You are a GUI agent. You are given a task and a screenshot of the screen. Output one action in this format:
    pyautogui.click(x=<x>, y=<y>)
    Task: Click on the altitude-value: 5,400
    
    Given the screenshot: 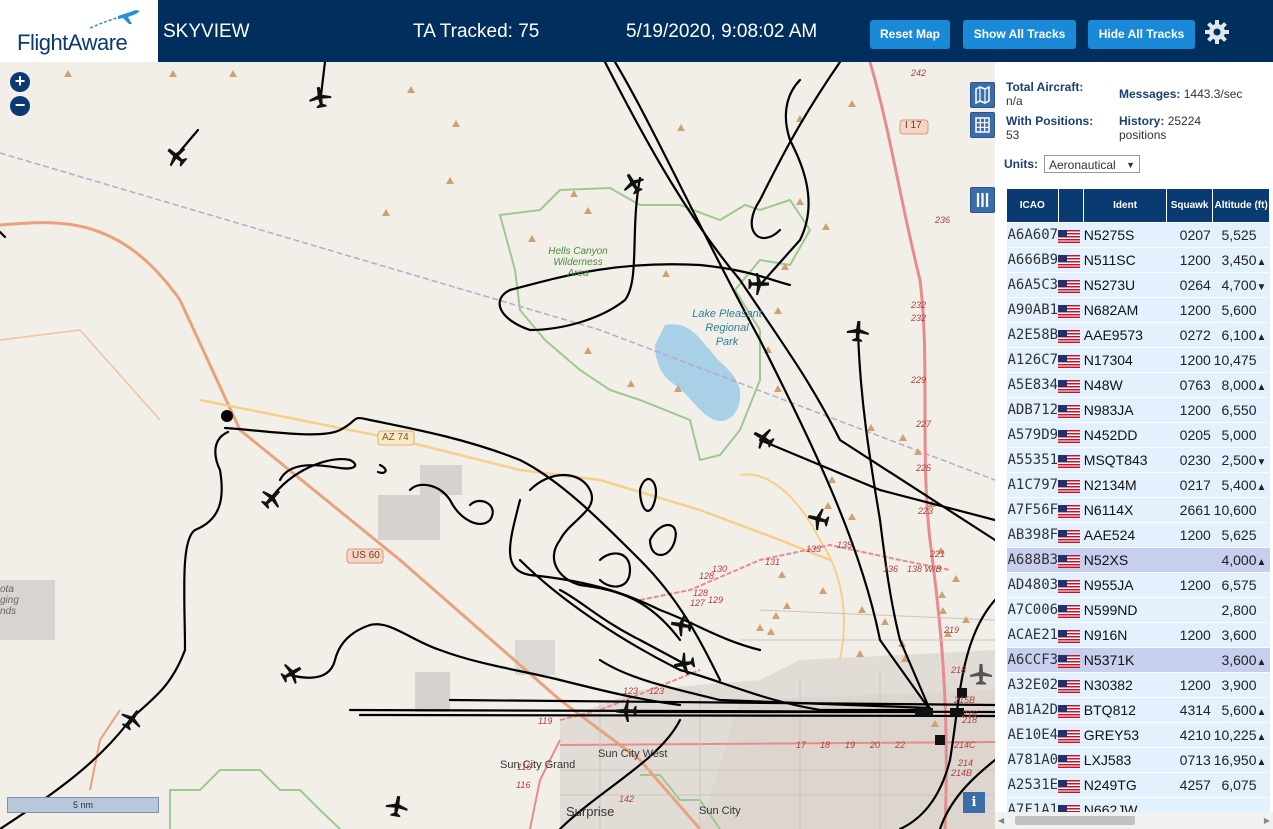 What is the action you would take?
    pyautogui.click(x=1239, y=485)
    